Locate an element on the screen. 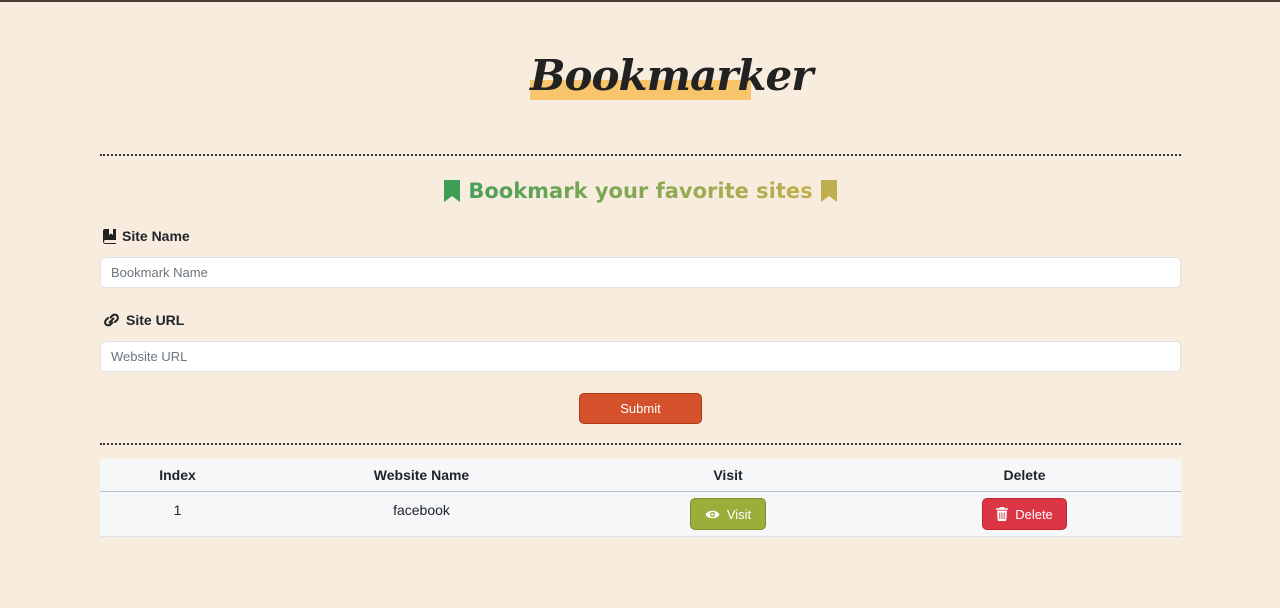 This screenshot has width=1280, height=608. site-name-label-text: Site Name is located at coordinates (156, 236).